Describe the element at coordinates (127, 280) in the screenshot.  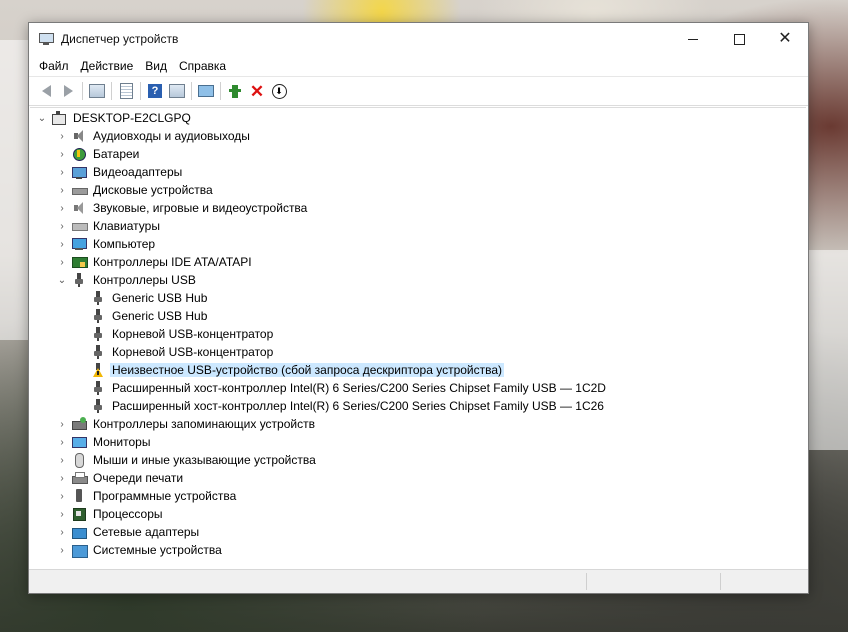
I see `tree-item-usb-controllers: ⌄ Контроллеры USB` at that location.